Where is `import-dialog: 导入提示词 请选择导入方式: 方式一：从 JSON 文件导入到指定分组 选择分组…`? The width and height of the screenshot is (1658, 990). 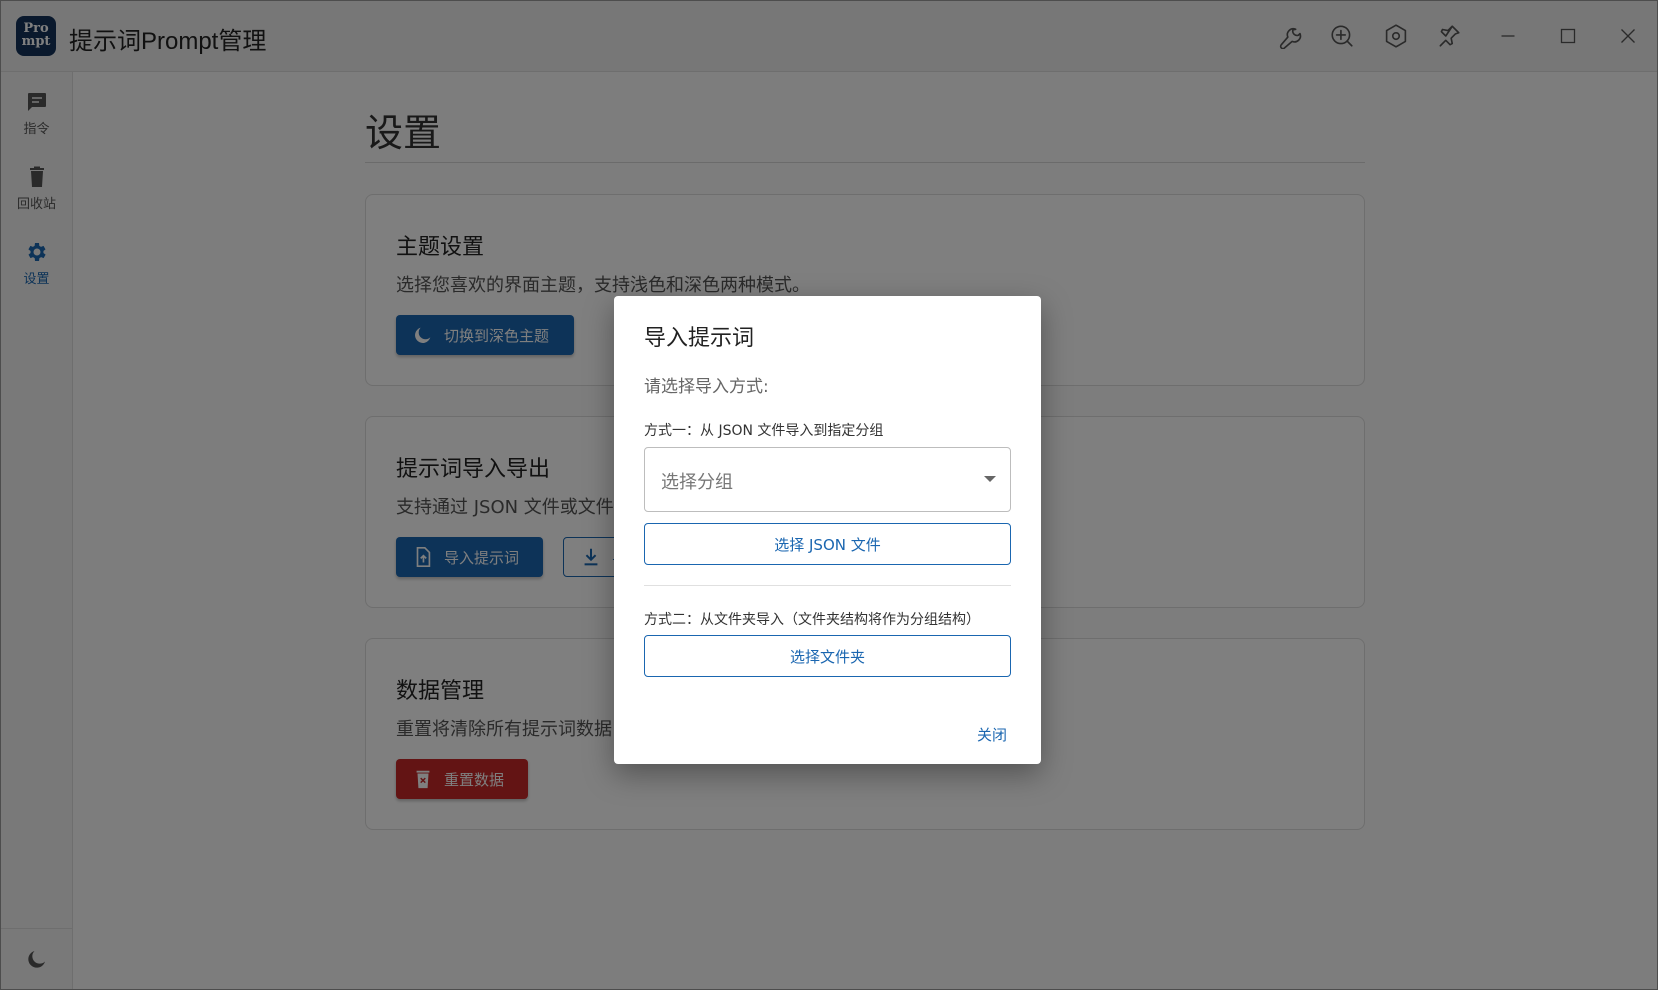
import-dialog: 导入提示词 请选择导入方式: 方式一：从 JSON 文件导入到指定分组 选择分组… is located at coordinates (827, 530).